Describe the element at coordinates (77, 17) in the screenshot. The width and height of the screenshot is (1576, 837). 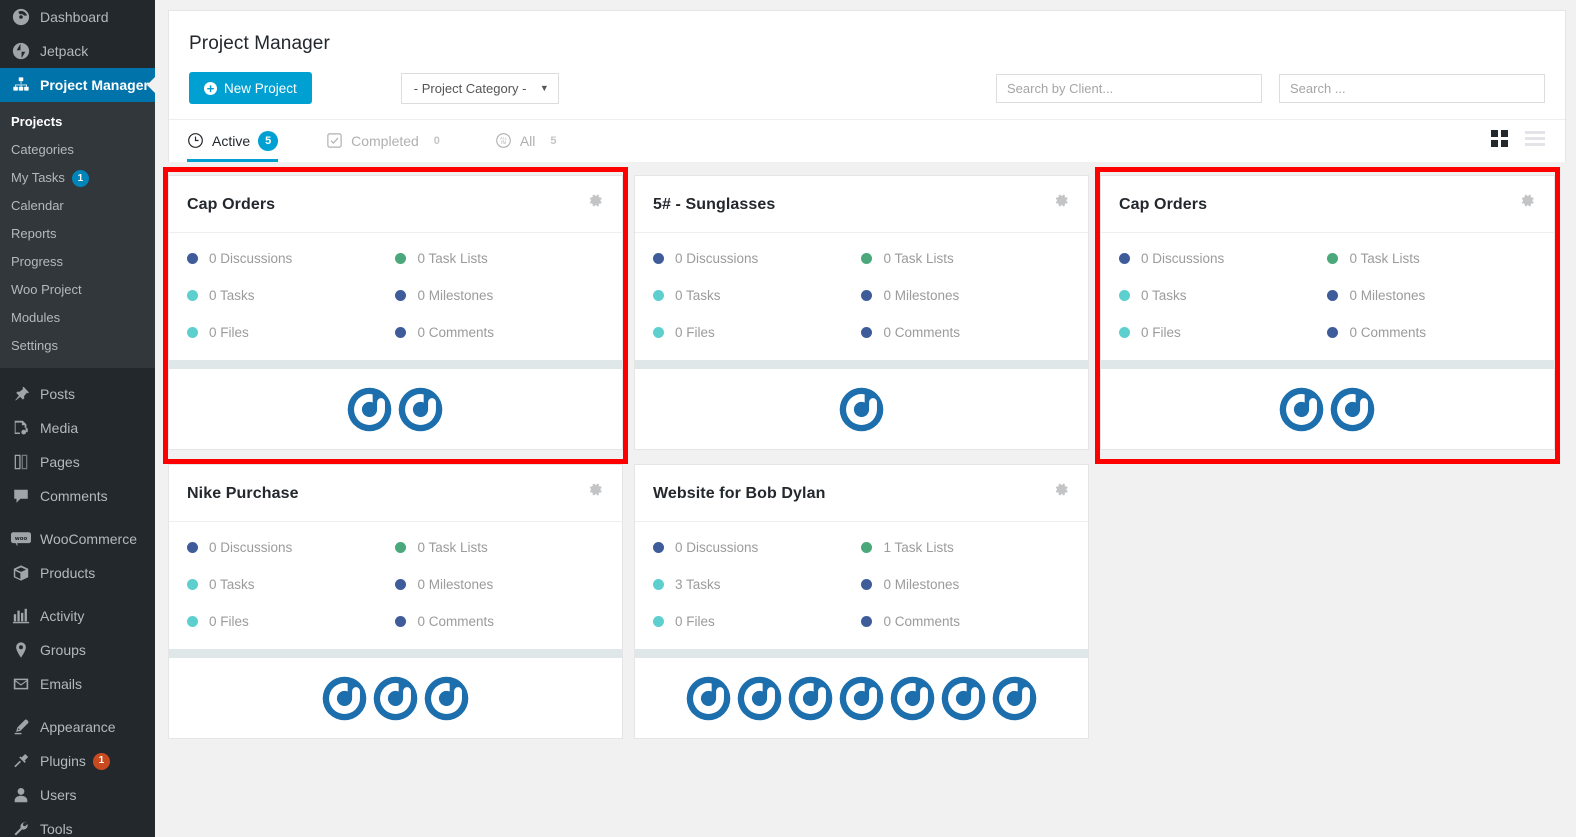
I see `sidebar-item-dashboard: Dashboard` at that location.